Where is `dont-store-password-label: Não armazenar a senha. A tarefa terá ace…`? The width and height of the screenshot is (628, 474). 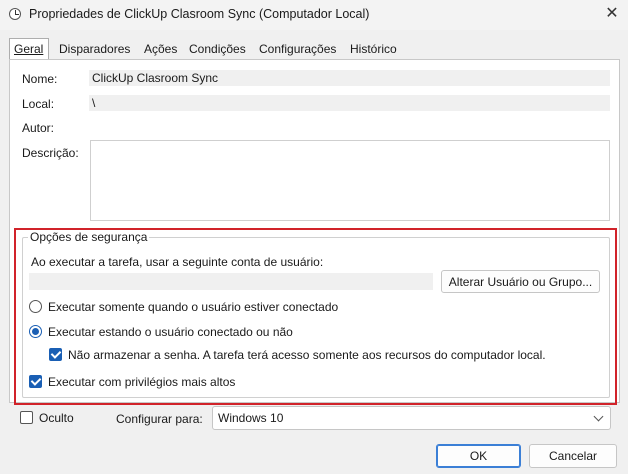 dont-store-password-label: Não armazenar a senha. A tarefa terá ace… is located at coordinates (307, 355).